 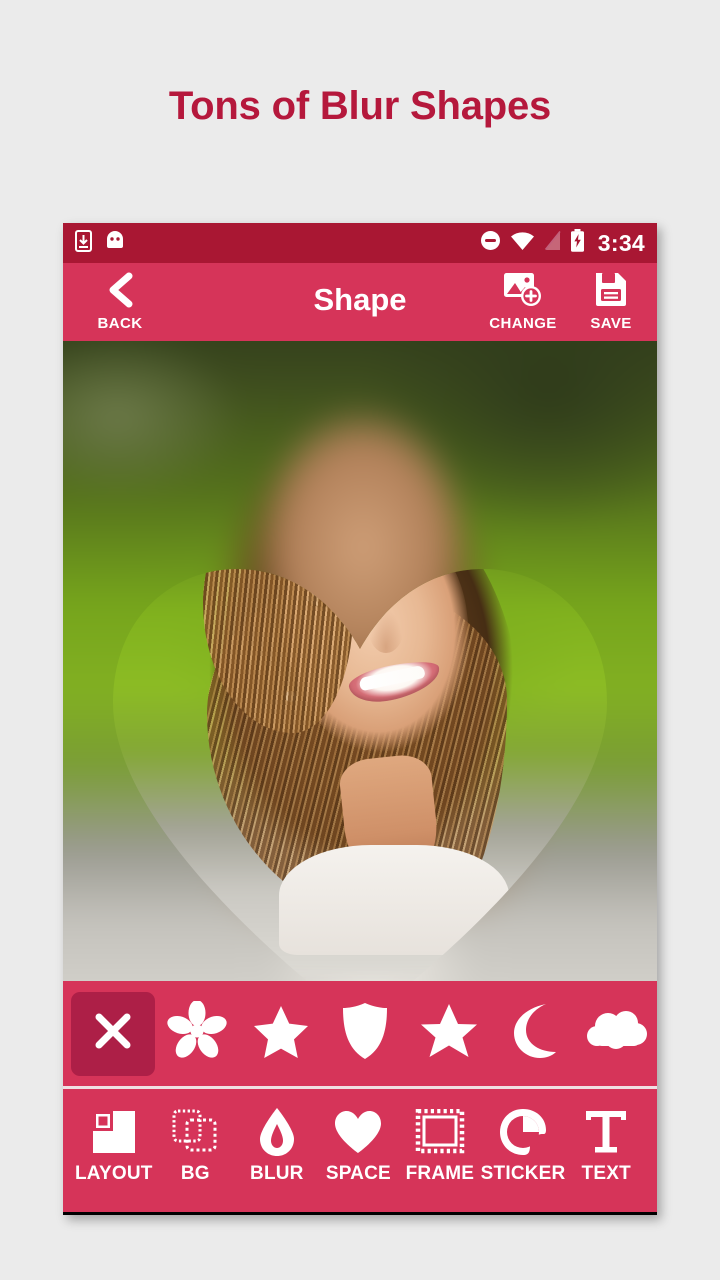 I want to click on tool-bg-label: BG, so click(x=195, y=1173).